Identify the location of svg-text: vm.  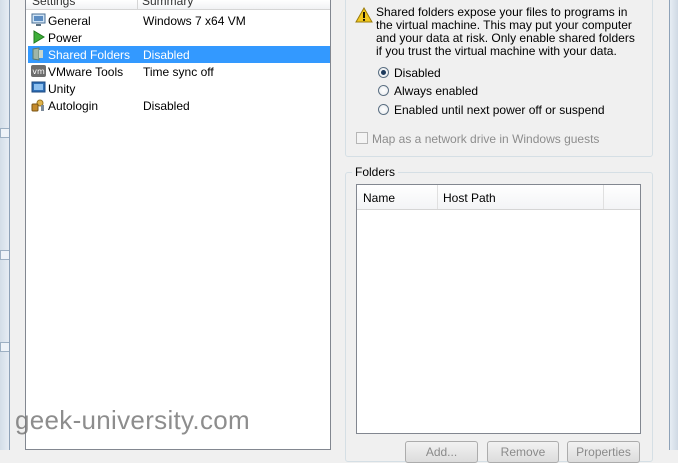
(38, 71).